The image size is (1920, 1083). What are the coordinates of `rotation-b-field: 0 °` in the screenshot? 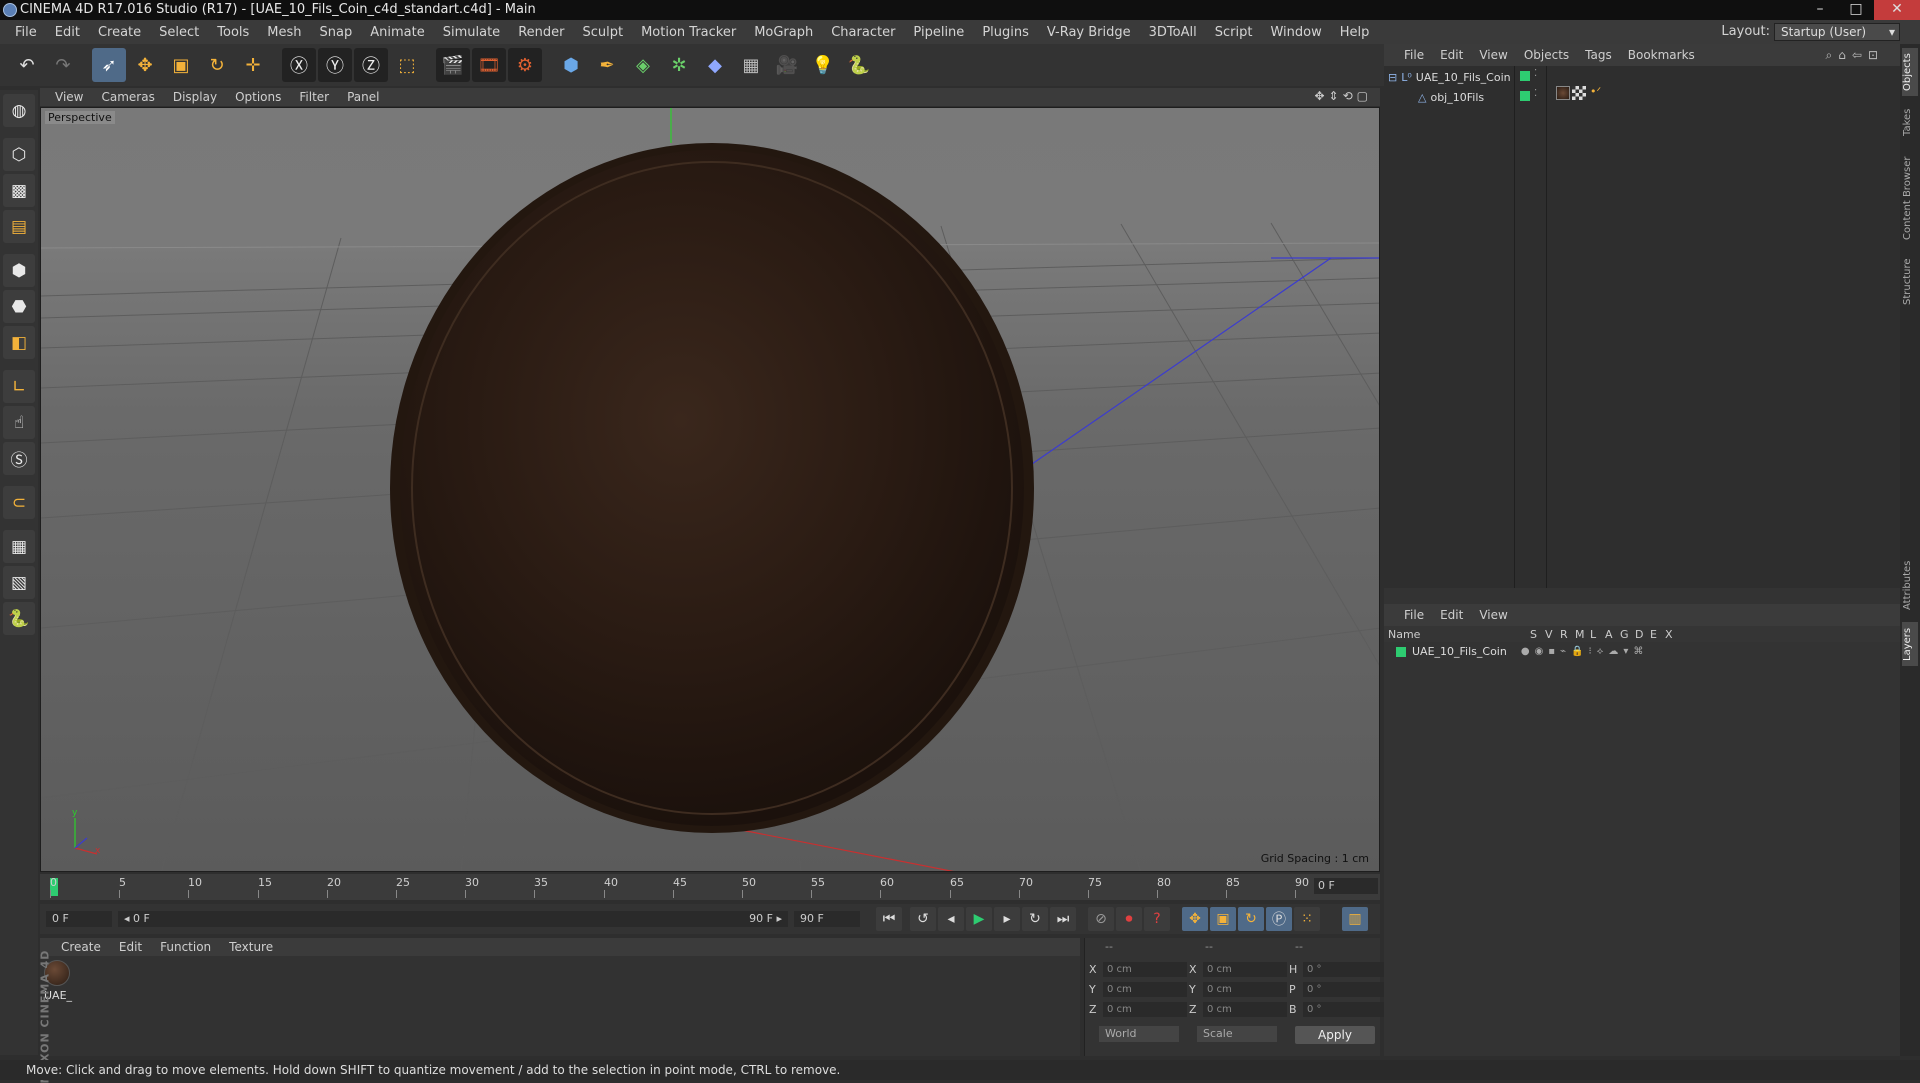 It's located at (1345, 1009).